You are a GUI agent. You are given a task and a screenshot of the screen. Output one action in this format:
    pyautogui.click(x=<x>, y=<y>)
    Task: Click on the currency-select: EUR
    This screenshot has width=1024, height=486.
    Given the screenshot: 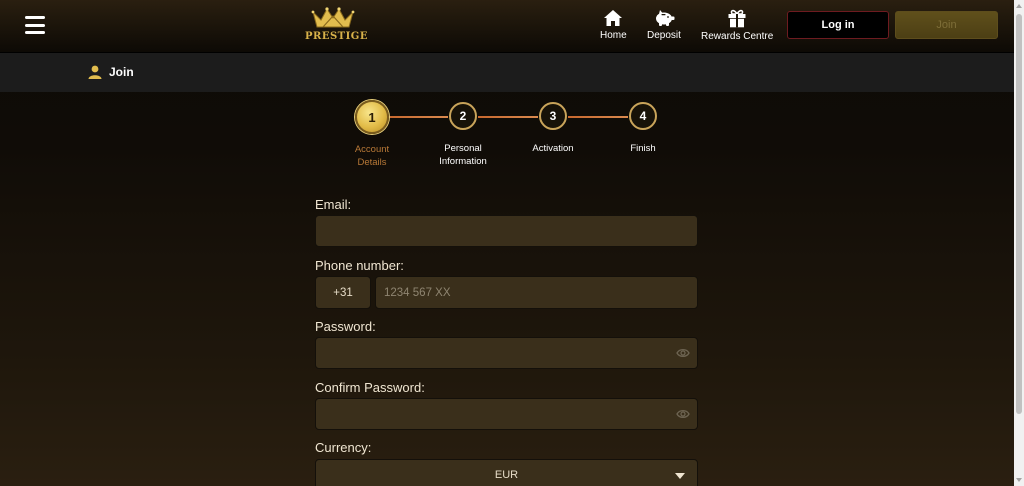 What is the action you would take?
    pyautogui.click(x=506, y=472)
    